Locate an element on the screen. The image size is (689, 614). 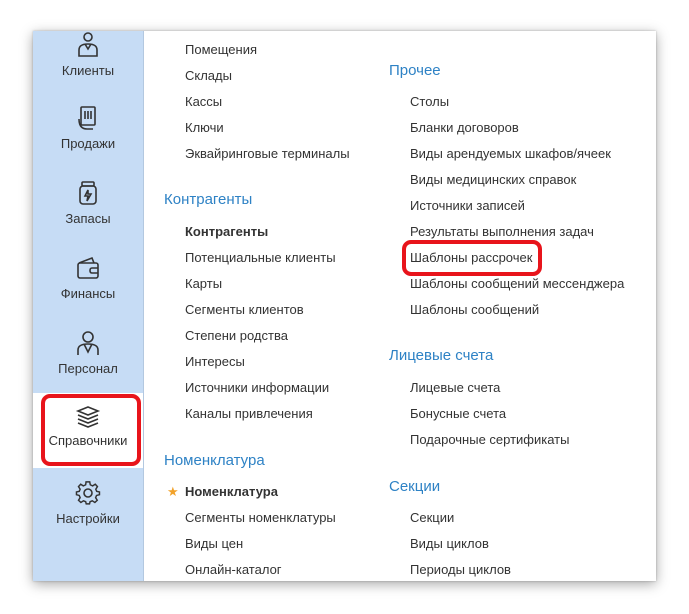
sidebar-item-staff: Персонал is located at coordinates (88, 359).